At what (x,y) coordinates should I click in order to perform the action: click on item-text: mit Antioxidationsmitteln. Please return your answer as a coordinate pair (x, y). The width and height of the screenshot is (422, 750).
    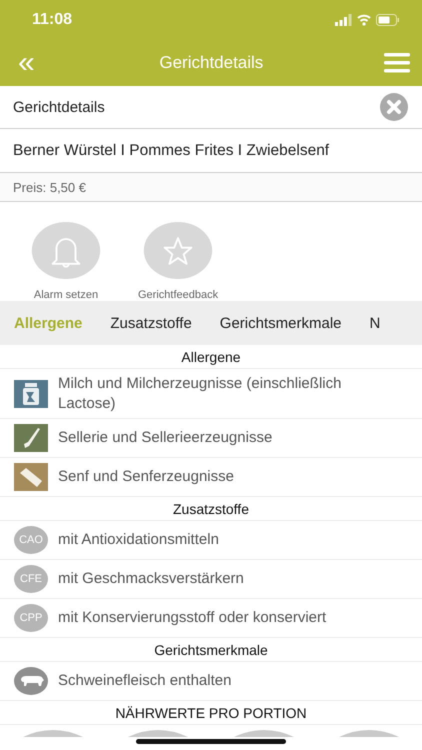
    Looking at the image, I should click on (138, 540).